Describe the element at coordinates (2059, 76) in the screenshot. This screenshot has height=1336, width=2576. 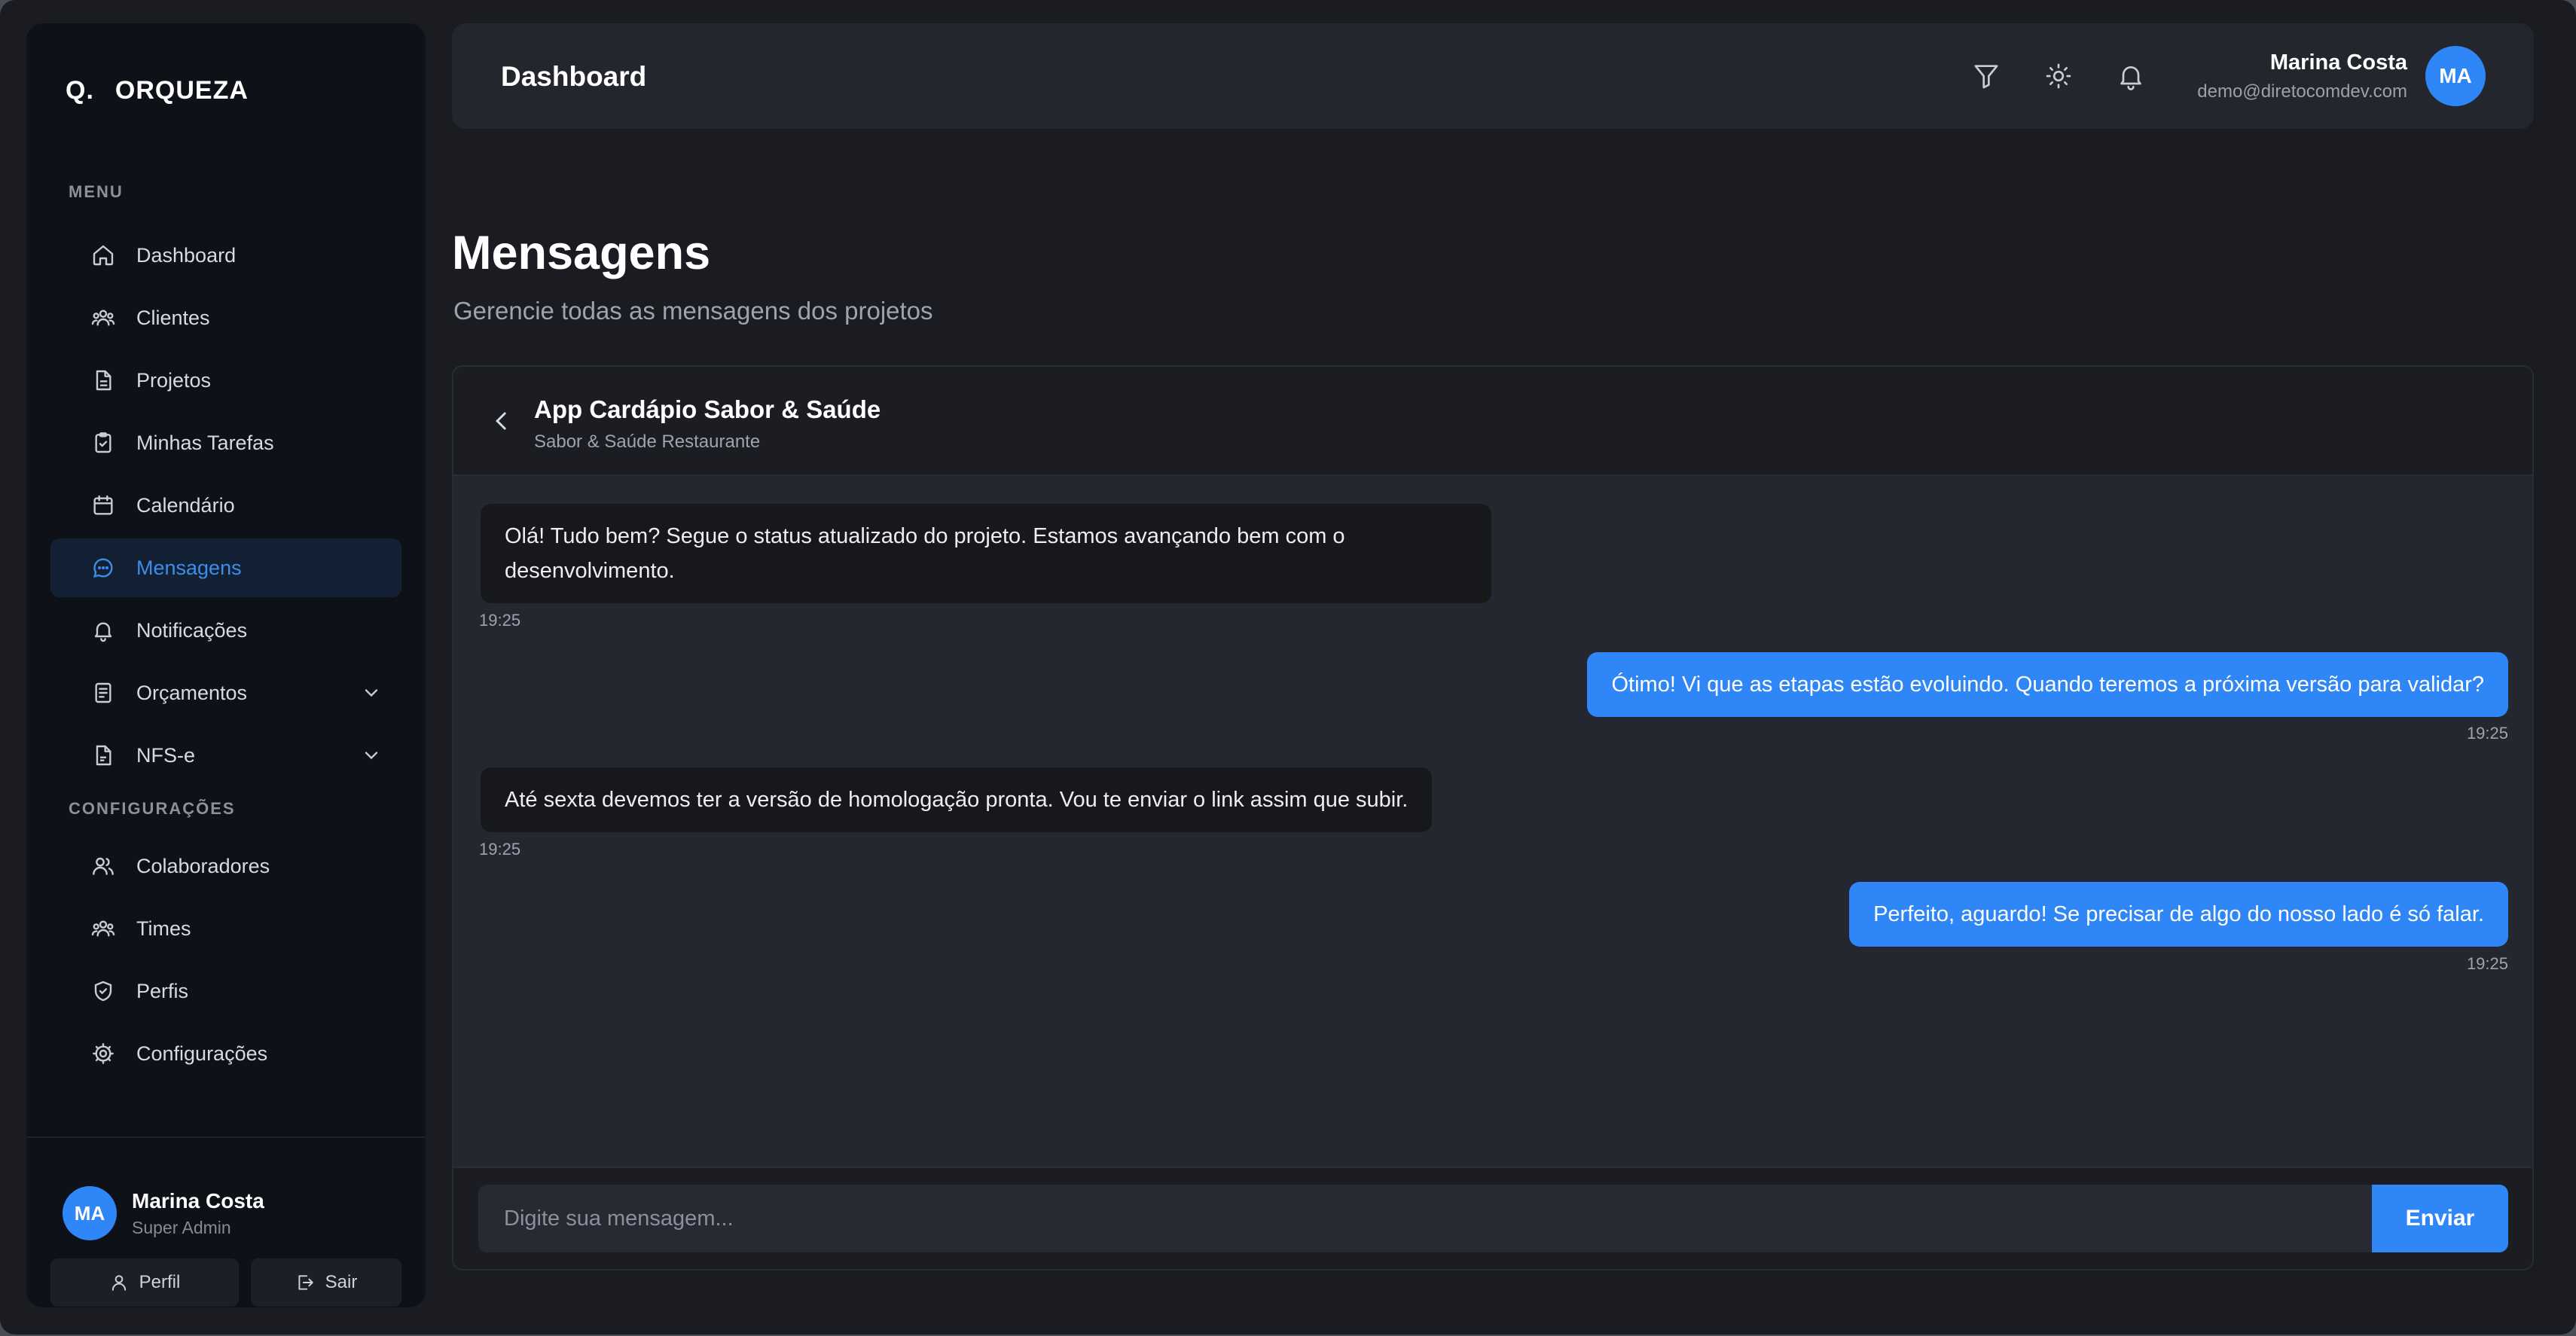
I see `sun-icon` at that location.